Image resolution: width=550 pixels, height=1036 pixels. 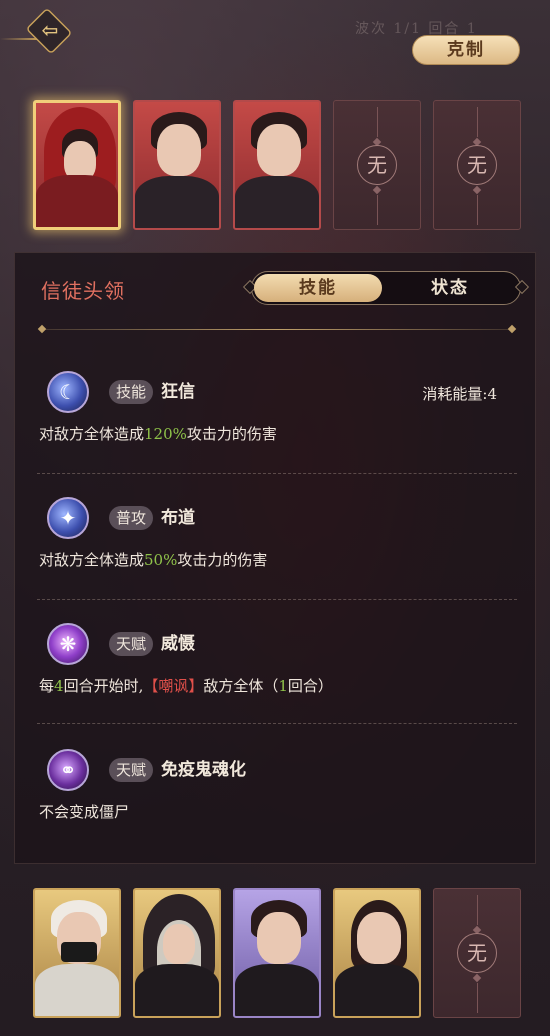 What do you see at coordinates (131, 518) in the screenshot?
I see `skill-type-tag: 普攻` at bounding box center [131, 518].